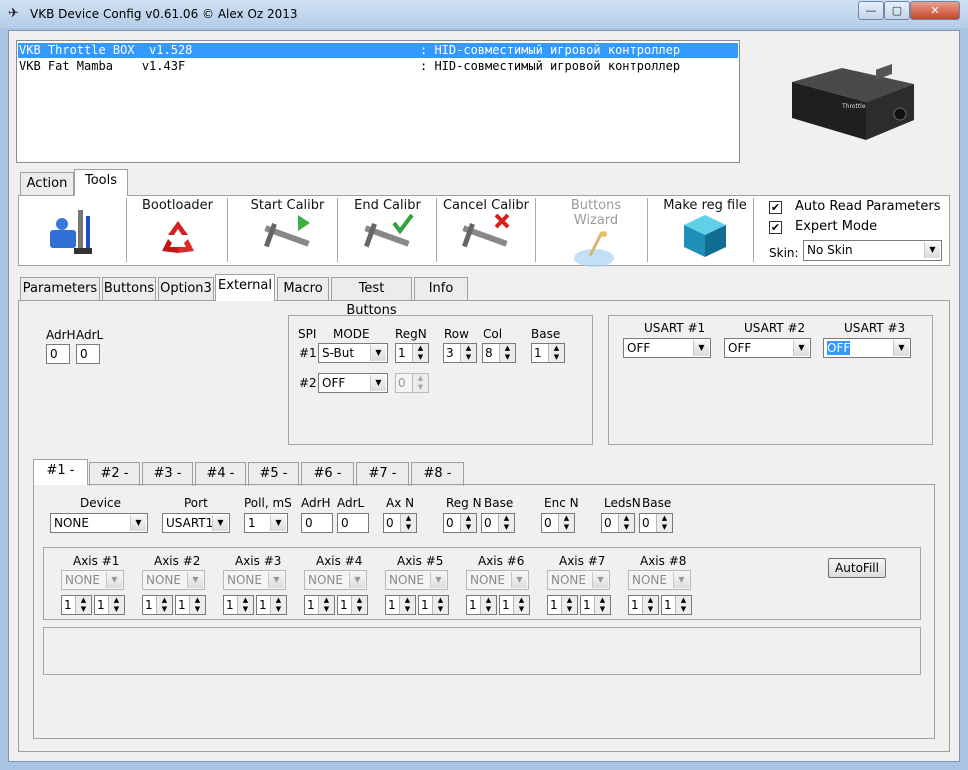 This screenshot has height=770, width=968. What do you see at coordinates (60, 472) in the screenshot?
I see `ext-tab-1: #1 -` at bounding box center [60, 472].